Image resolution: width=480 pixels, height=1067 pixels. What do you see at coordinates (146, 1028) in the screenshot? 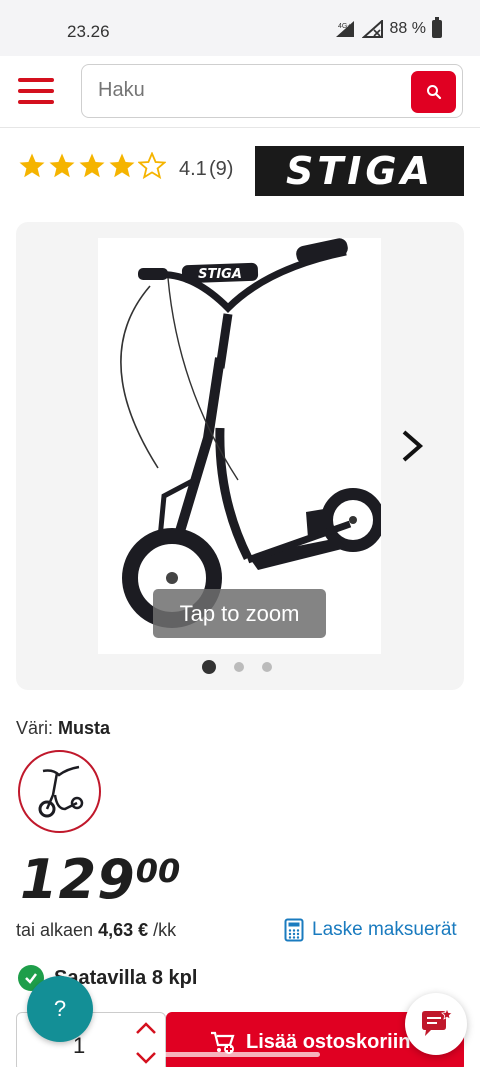
I see `chevron-up-icon` at bounding box center [146, 1028].